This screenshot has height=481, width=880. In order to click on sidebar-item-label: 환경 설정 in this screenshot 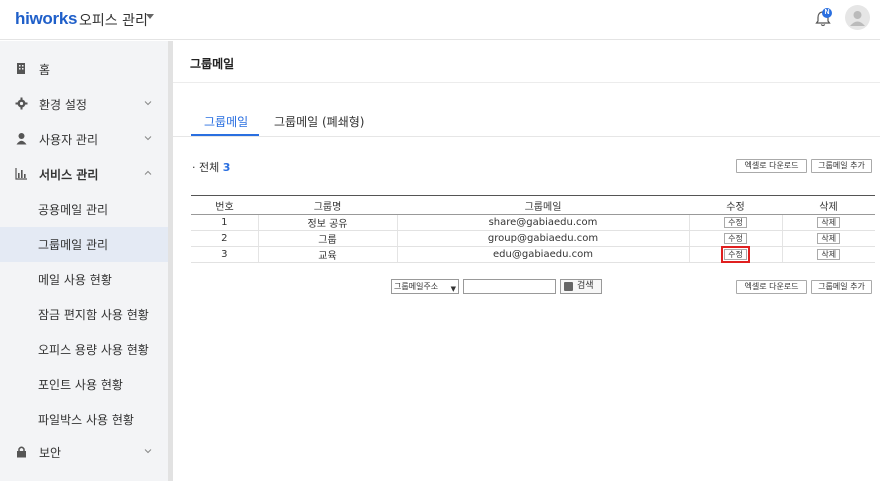, I will do `click(63, 105)`.